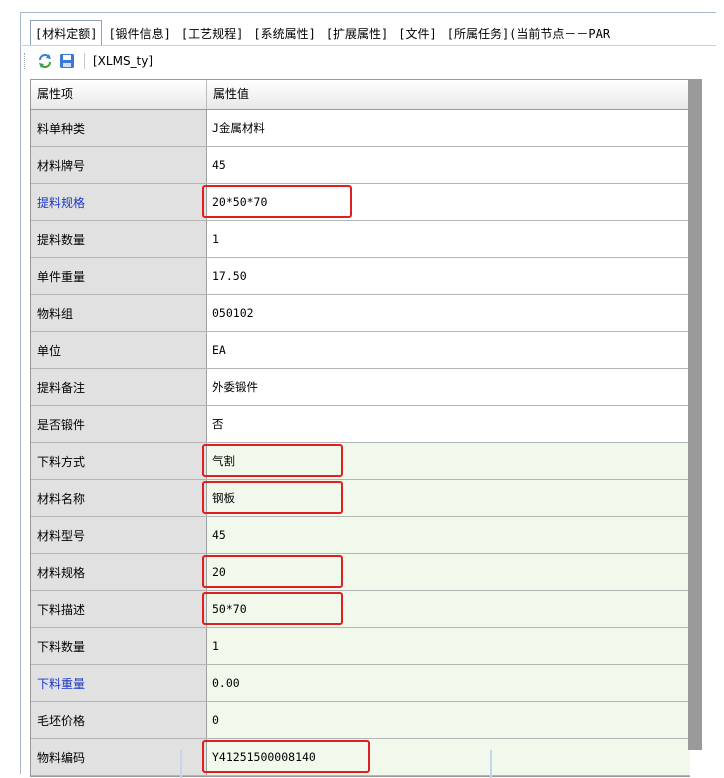 This screenshot has width=724, height=778. What do you see at coordinates (369, 45) in the screenshot?
I see `tab-divider` at bounding box center [369, 45].